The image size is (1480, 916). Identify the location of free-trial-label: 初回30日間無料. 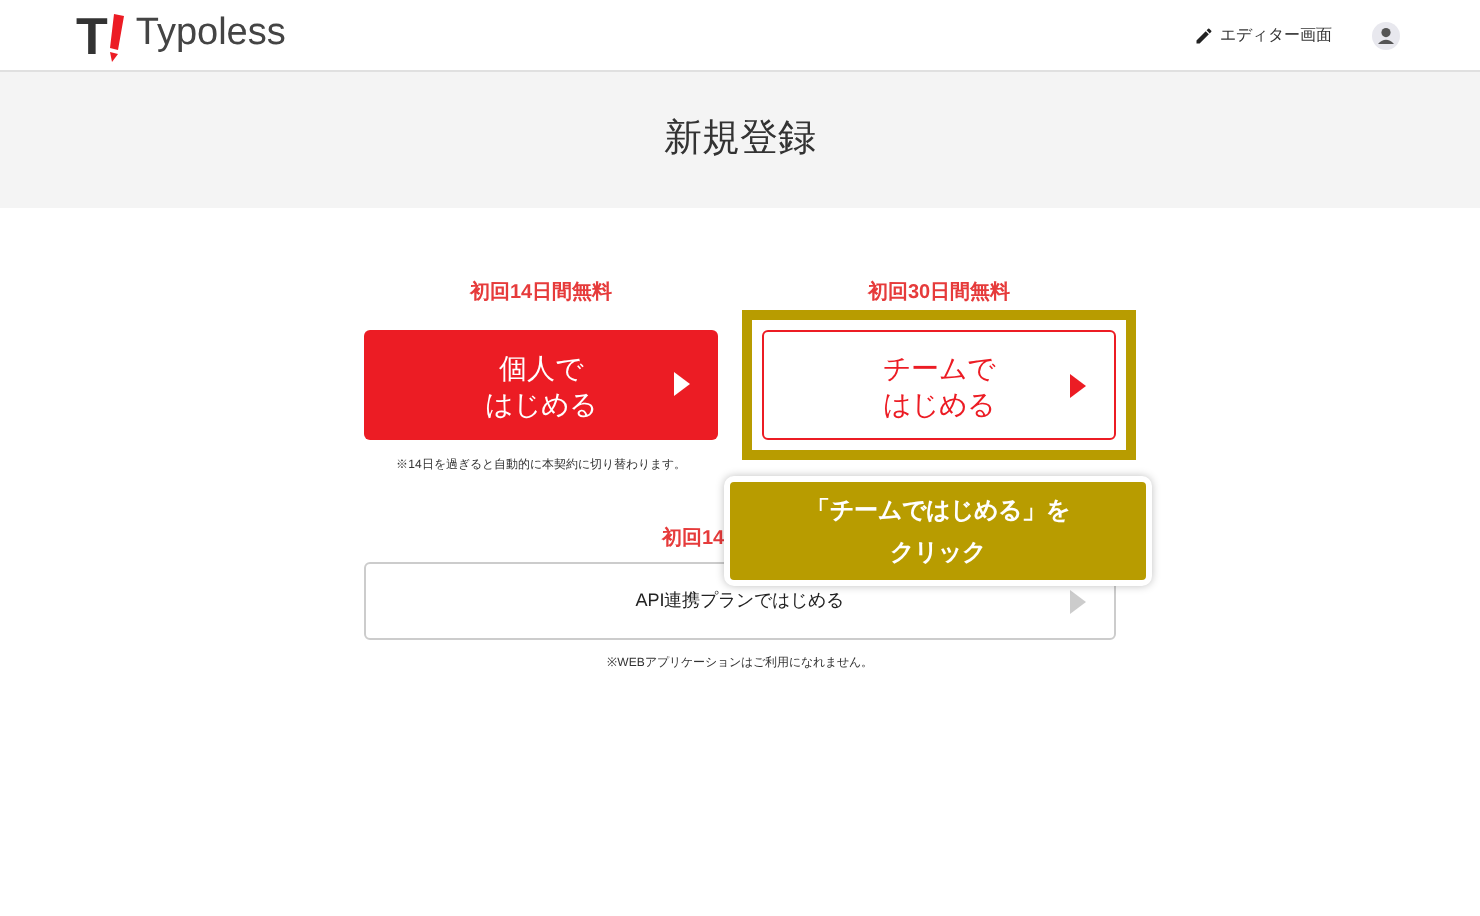
(939, 293).